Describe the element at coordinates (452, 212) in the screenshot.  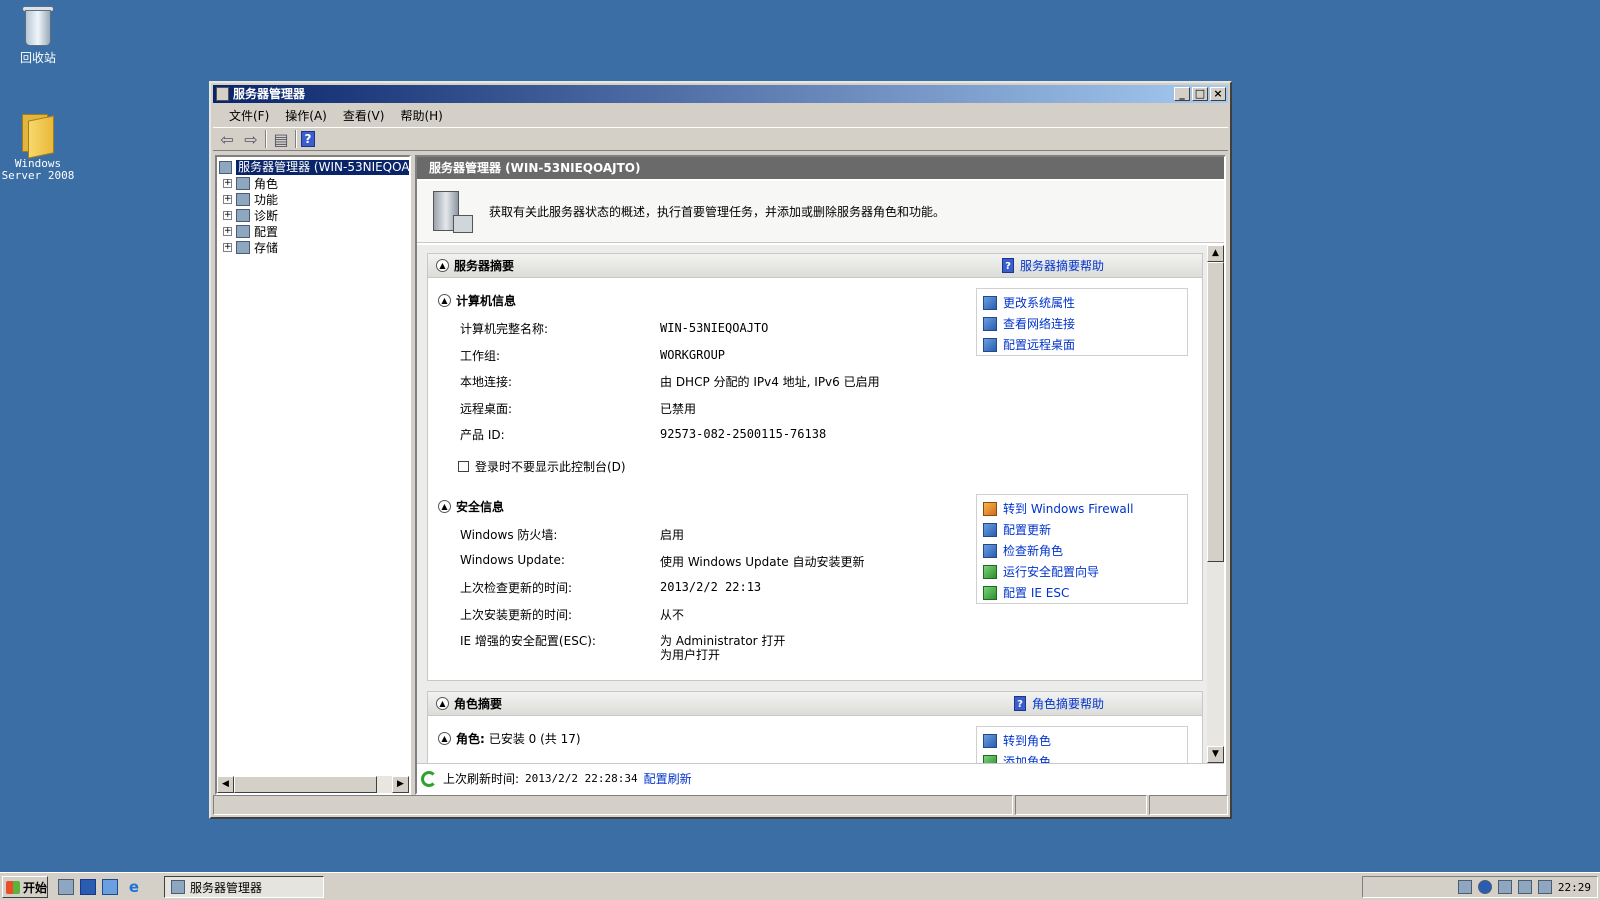
I see `server-icon` at that location.